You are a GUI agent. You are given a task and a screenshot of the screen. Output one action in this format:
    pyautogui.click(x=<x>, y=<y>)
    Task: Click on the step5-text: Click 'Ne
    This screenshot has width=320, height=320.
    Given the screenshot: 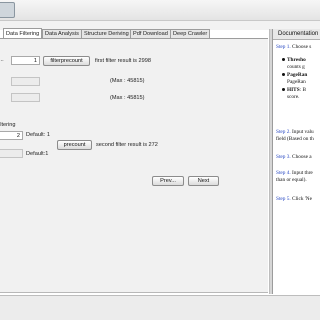 What is the action you would take?
    pyautogui.click(x=302, y=199)
    